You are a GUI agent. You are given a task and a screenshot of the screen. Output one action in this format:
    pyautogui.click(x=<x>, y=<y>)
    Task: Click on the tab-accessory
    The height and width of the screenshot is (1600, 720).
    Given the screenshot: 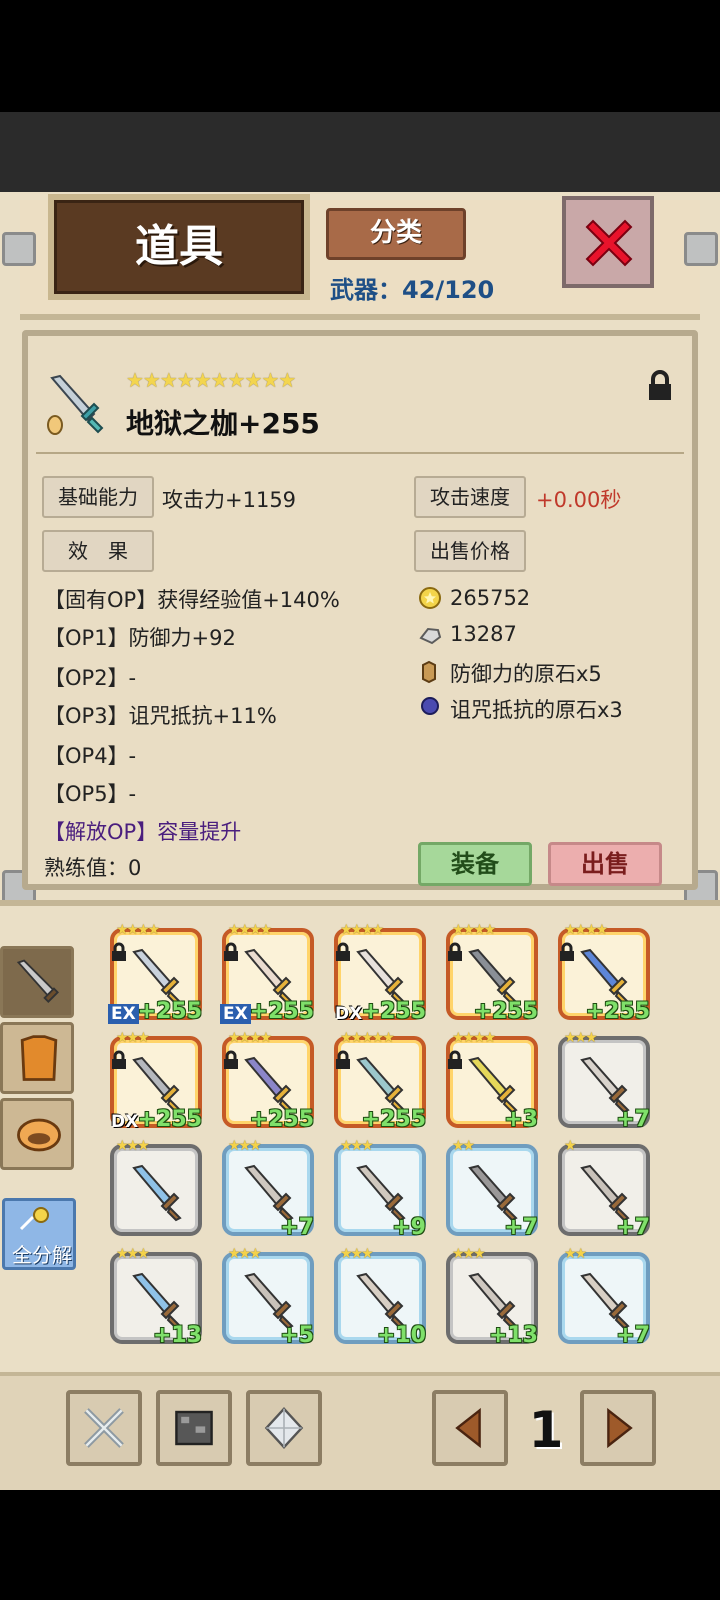 What is the action you would take?
    pyautogui.click(x=37, y=1134)
    